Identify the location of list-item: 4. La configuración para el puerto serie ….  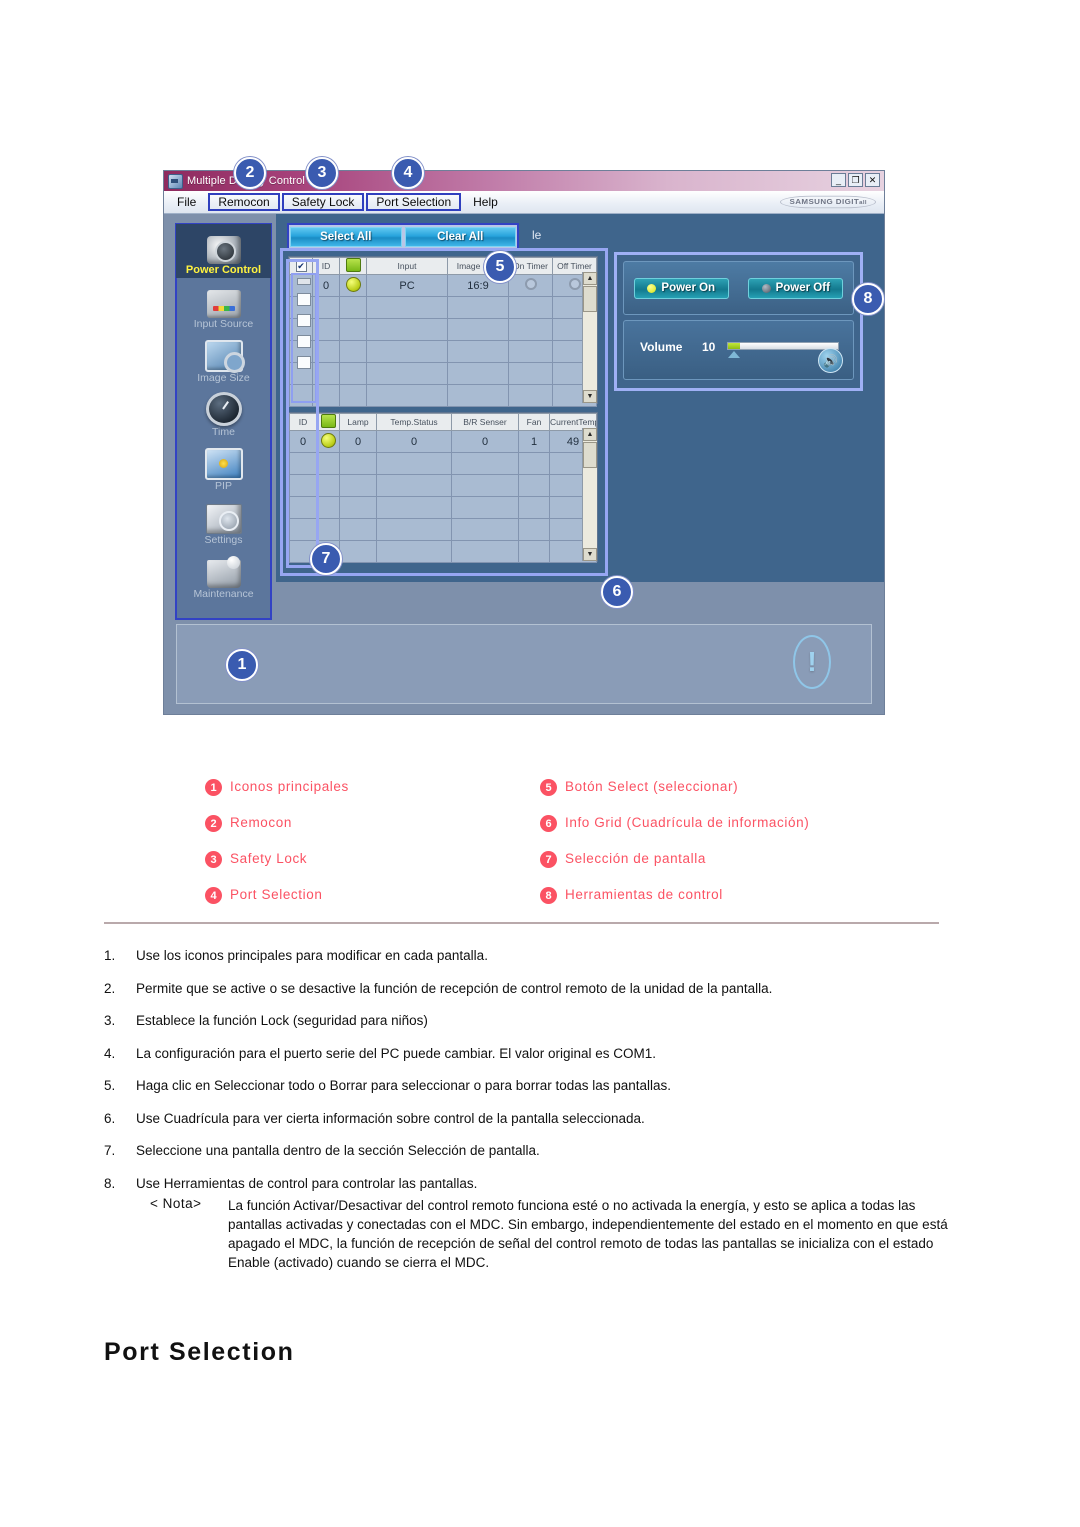
(524, 1054).